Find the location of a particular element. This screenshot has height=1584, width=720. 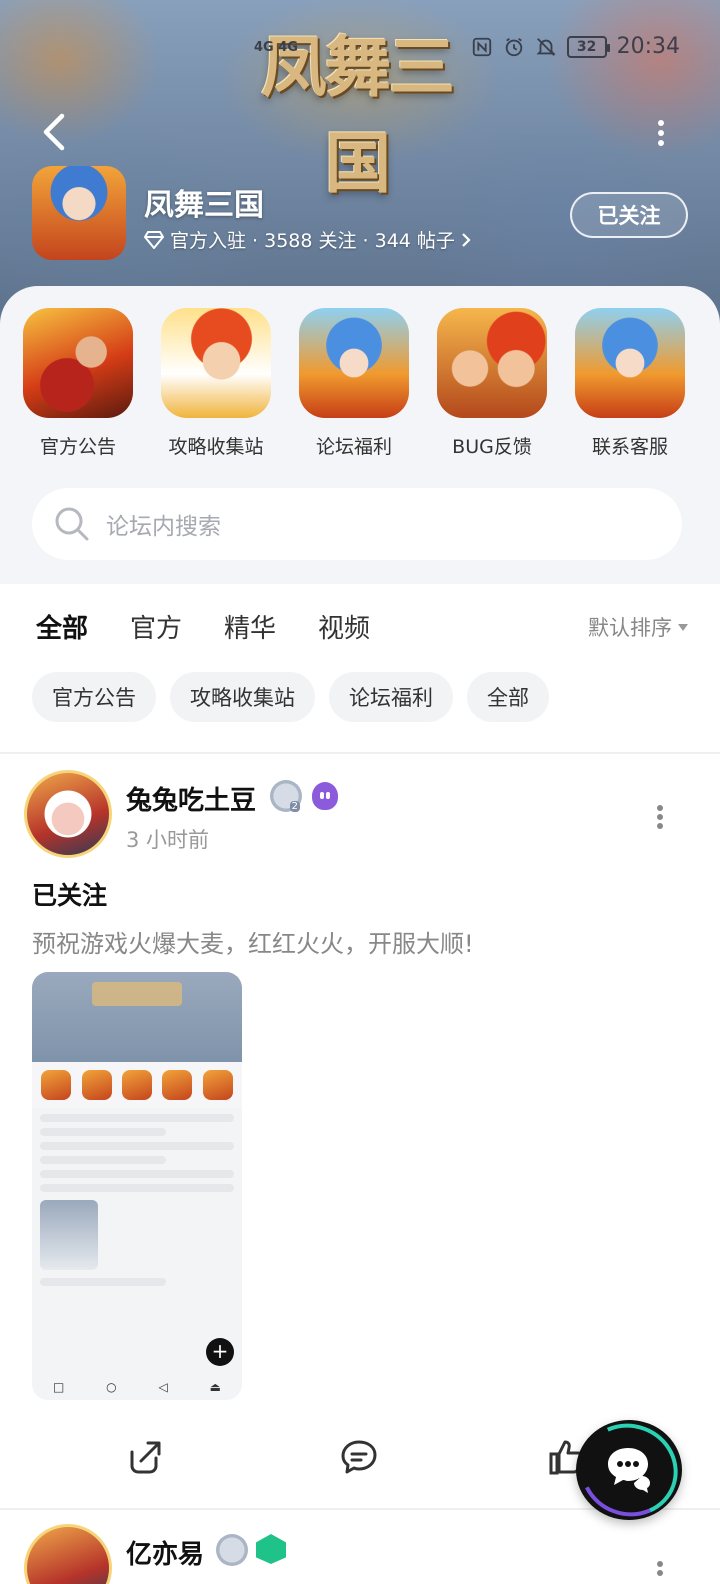

chat-bubble-icon is located at coordinates (629, 1470).